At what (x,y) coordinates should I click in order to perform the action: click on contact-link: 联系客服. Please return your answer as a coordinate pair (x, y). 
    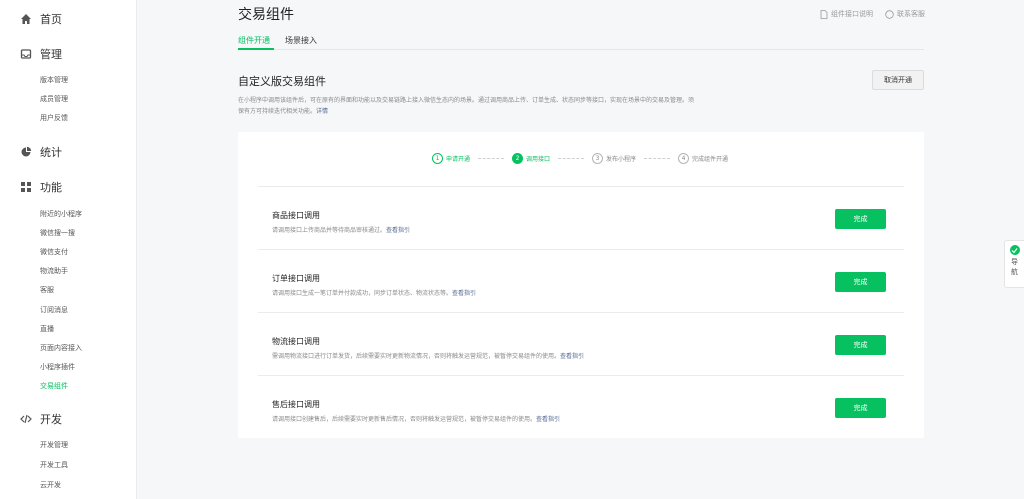
    Looking at the image, I should click on (905, 14).